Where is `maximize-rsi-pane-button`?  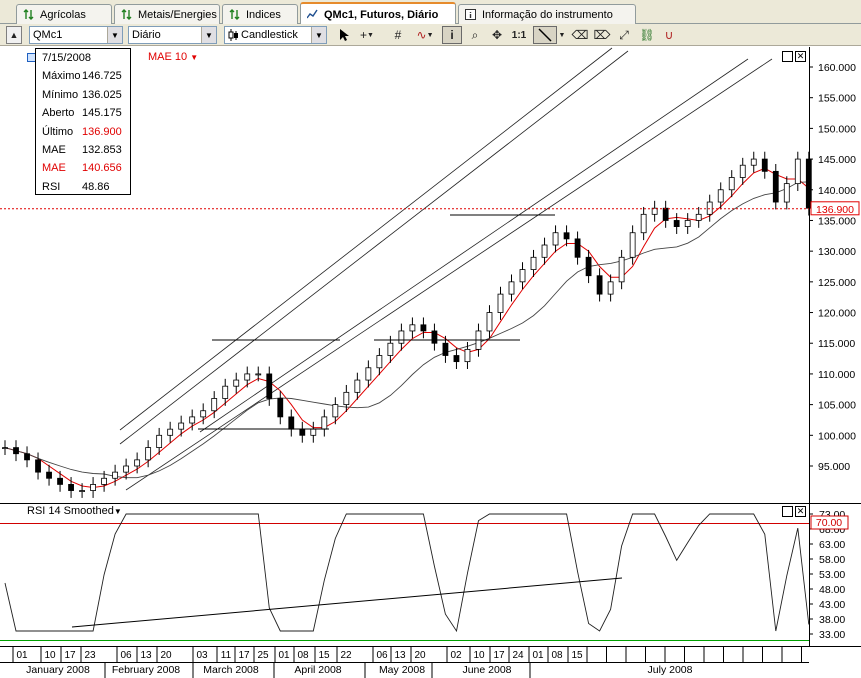
maximize-rsi-pane-button is located at coordinates (787, 511).